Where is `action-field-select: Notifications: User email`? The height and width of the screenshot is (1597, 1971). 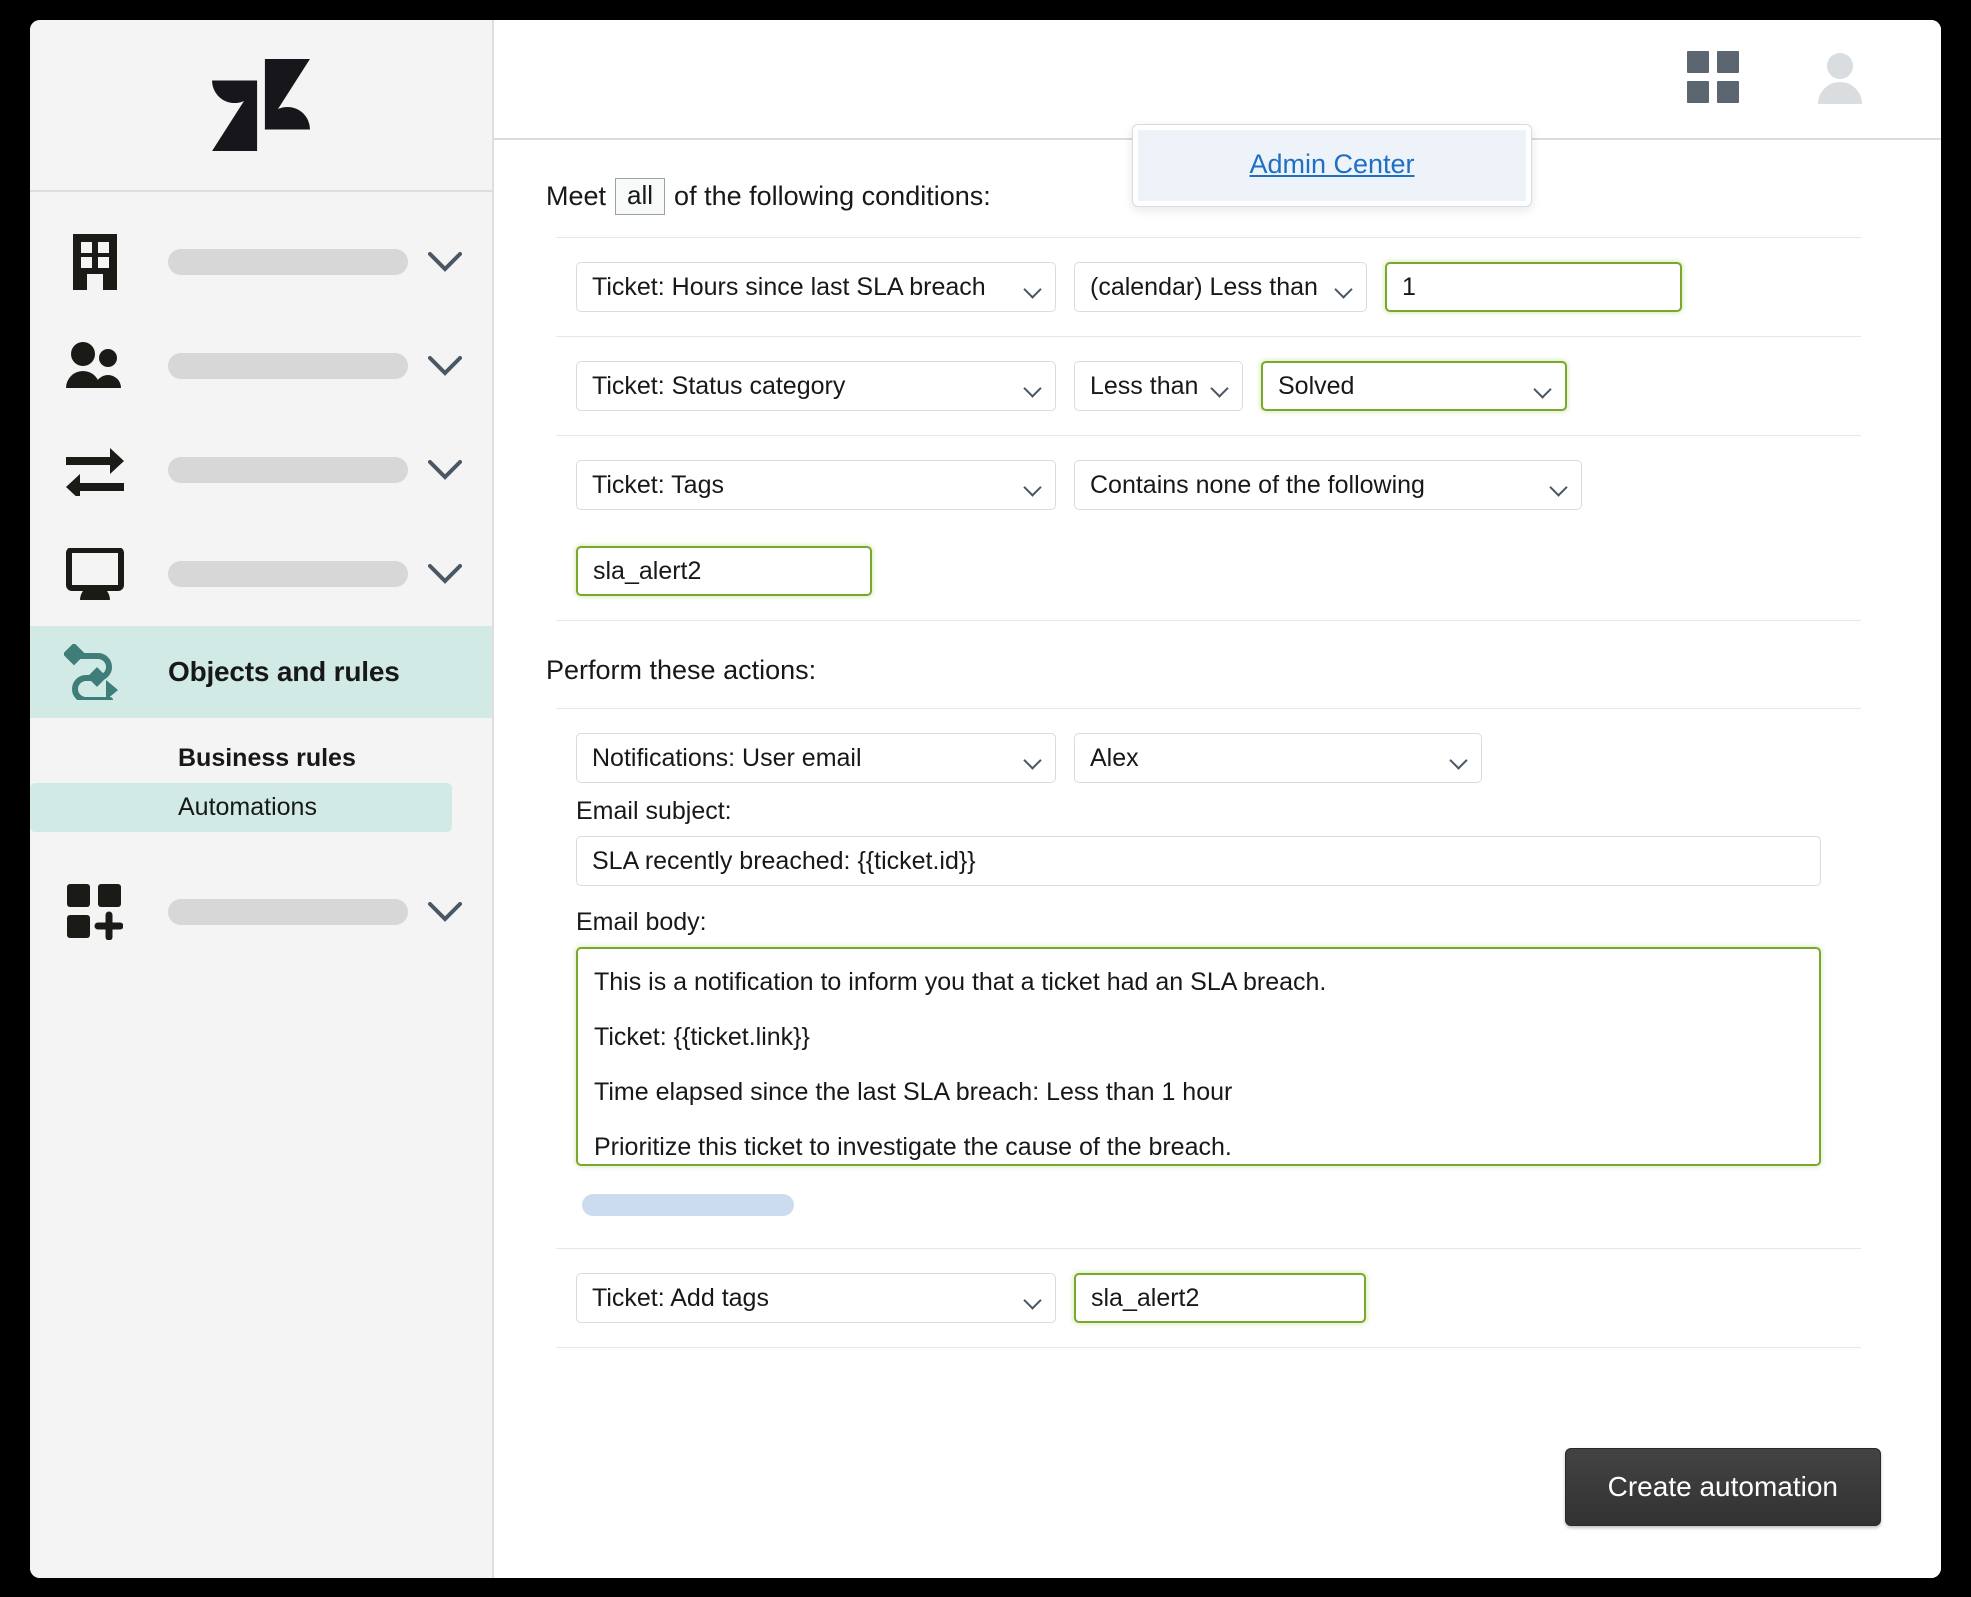 action-field-select: Notifications: User email is located at coordinates (816, 758).